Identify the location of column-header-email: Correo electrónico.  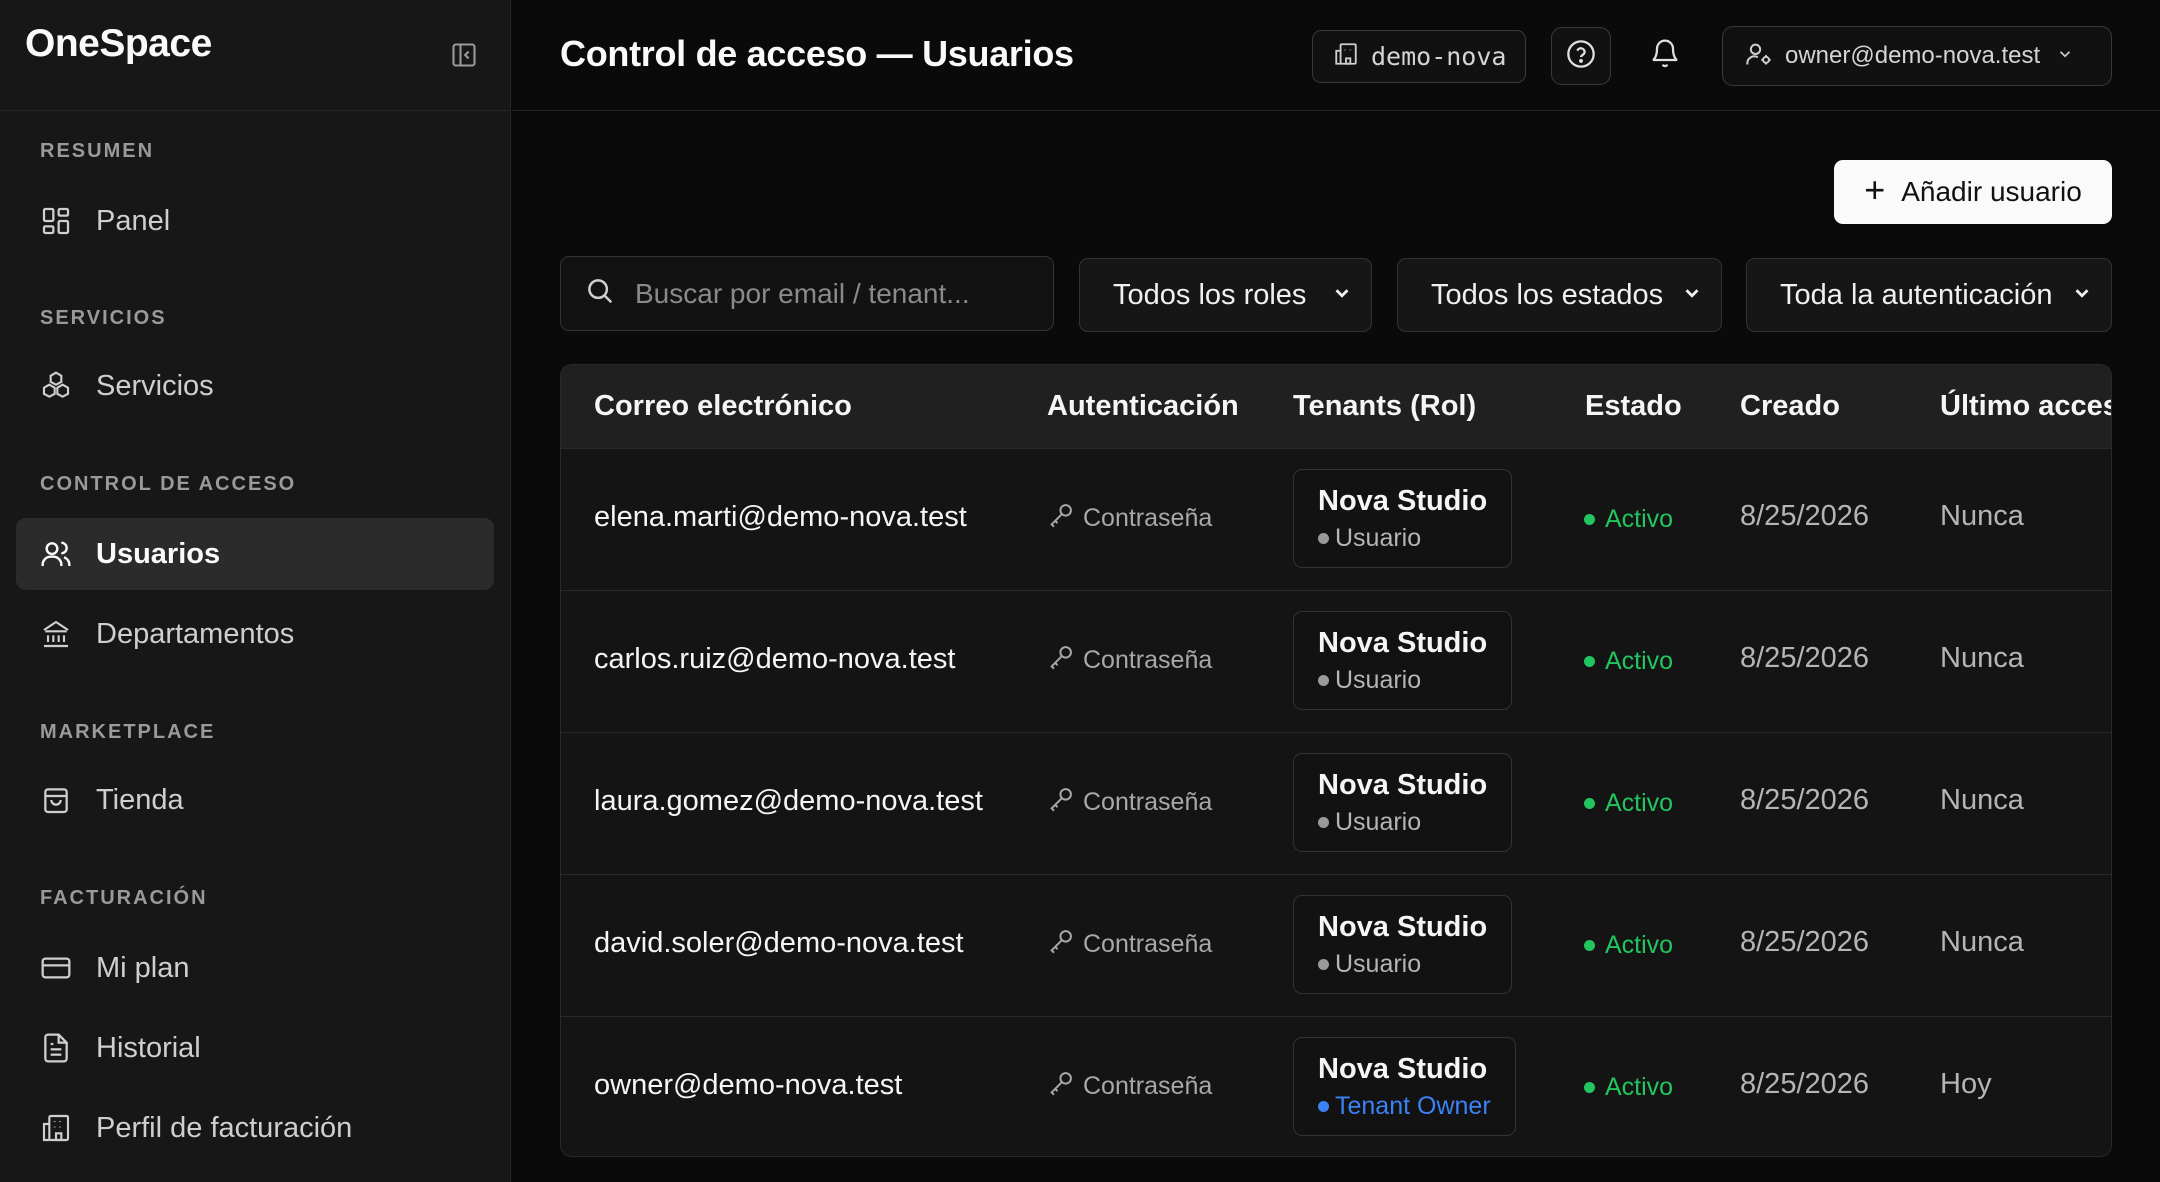
(723, 406).